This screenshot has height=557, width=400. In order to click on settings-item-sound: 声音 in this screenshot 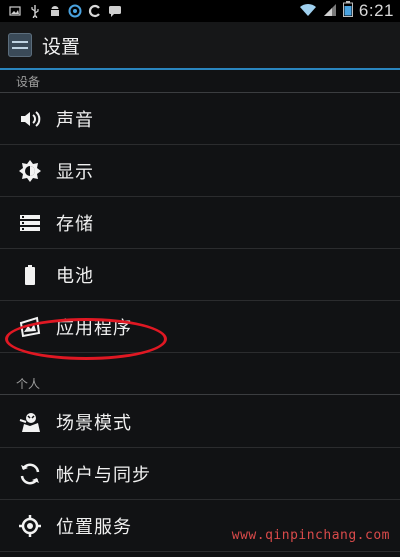, I will do `click(200, 119)`.